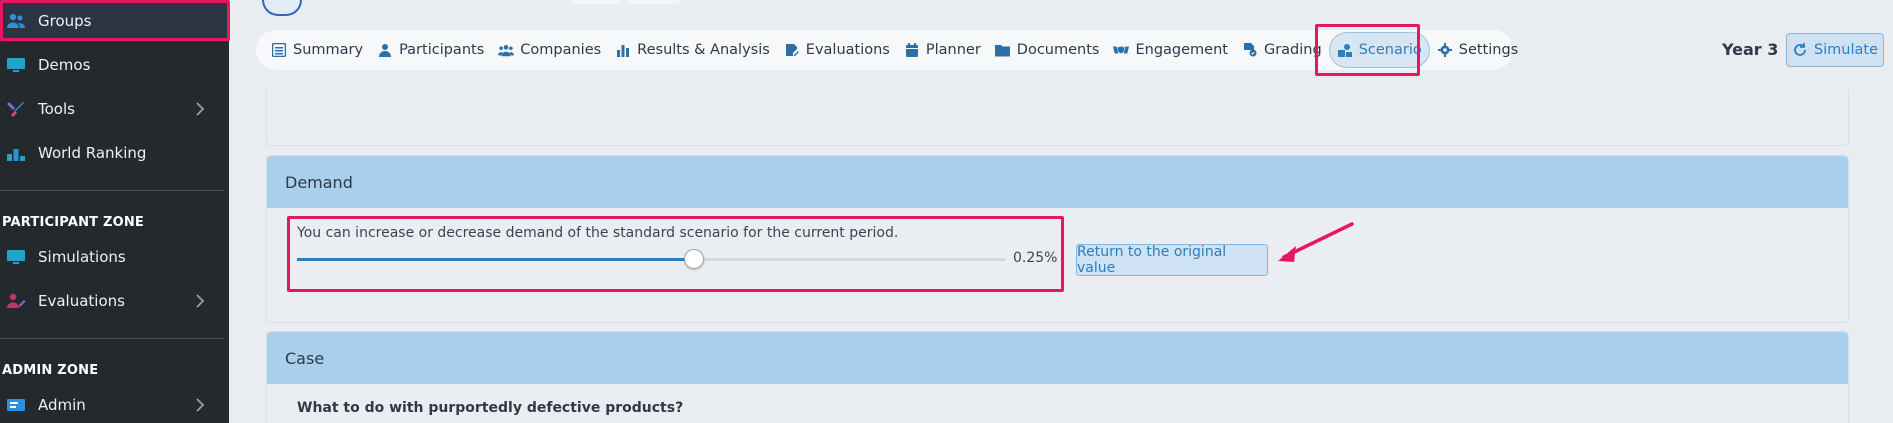 The height and width of the screenshot is (423, 1893). Describe the element at coordinates (16, 109) in the screenshot. I see `tools-icon` at that location.